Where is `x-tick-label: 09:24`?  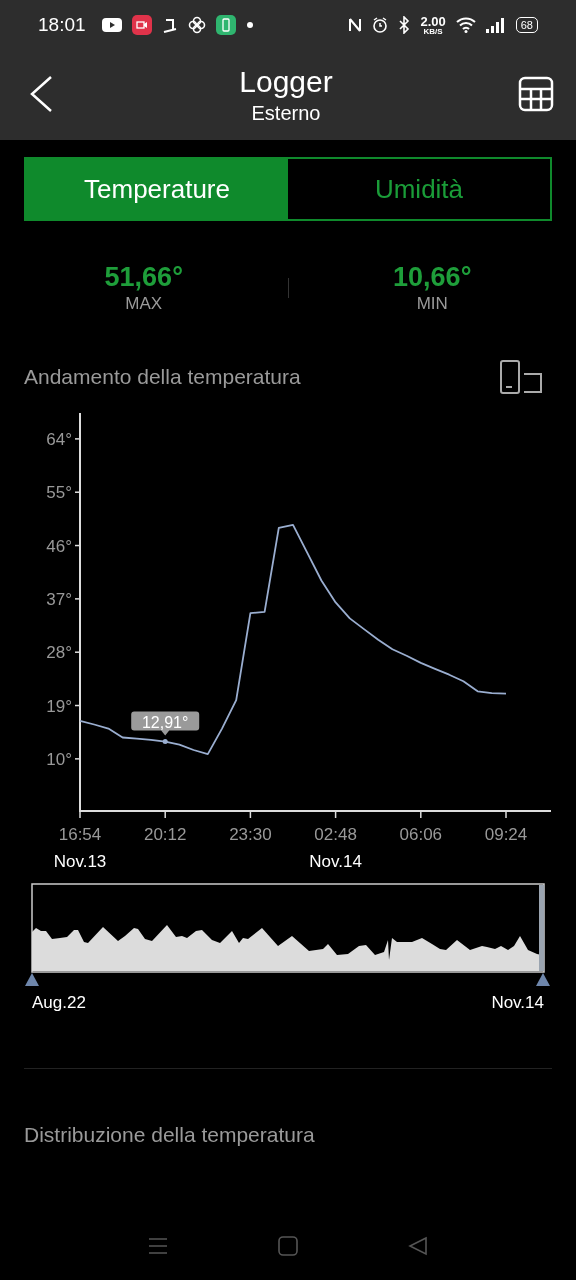
x-tick-label: 09:24 is located at coordinates (506, 834).